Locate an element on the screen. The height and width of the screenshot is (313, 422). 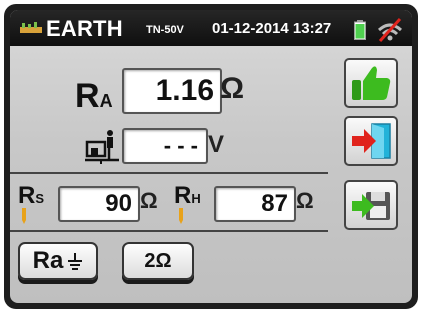
rs-label: RS is located at coordinates (31, 196).